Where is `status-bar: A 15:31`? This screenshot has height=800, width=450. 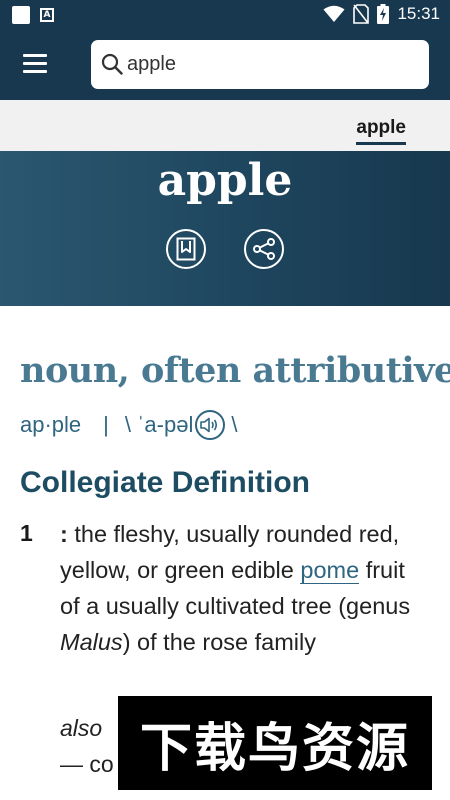
status-bar: A 15:31 is located at coordinates (225, 15).